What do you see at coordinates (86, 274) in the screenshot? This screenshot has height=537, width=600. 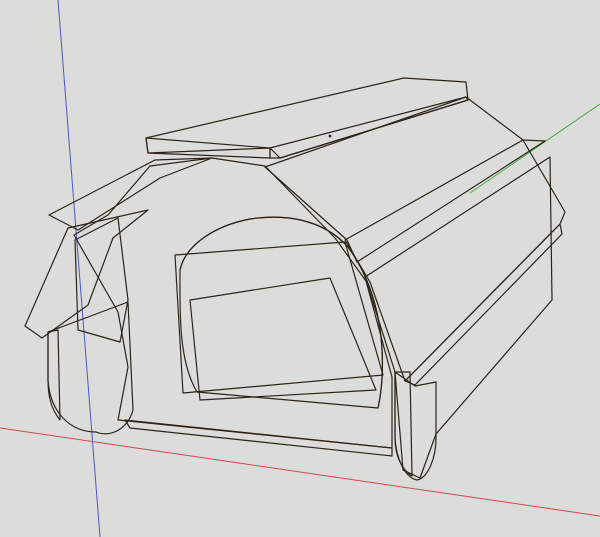 I see `roof-panel-left-lower` at bounding box center [86, 274].